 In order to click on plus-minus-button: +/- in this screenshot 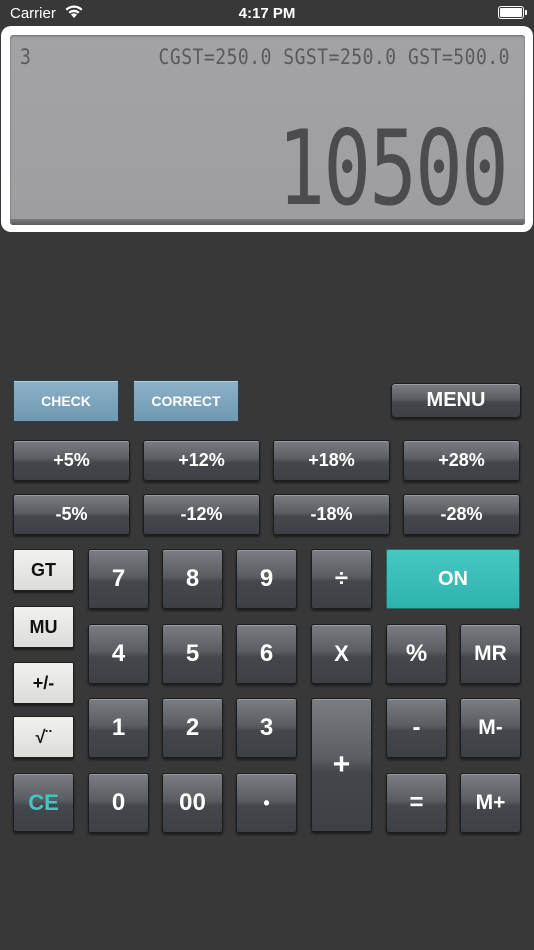, I will do `click(43, 683)`.